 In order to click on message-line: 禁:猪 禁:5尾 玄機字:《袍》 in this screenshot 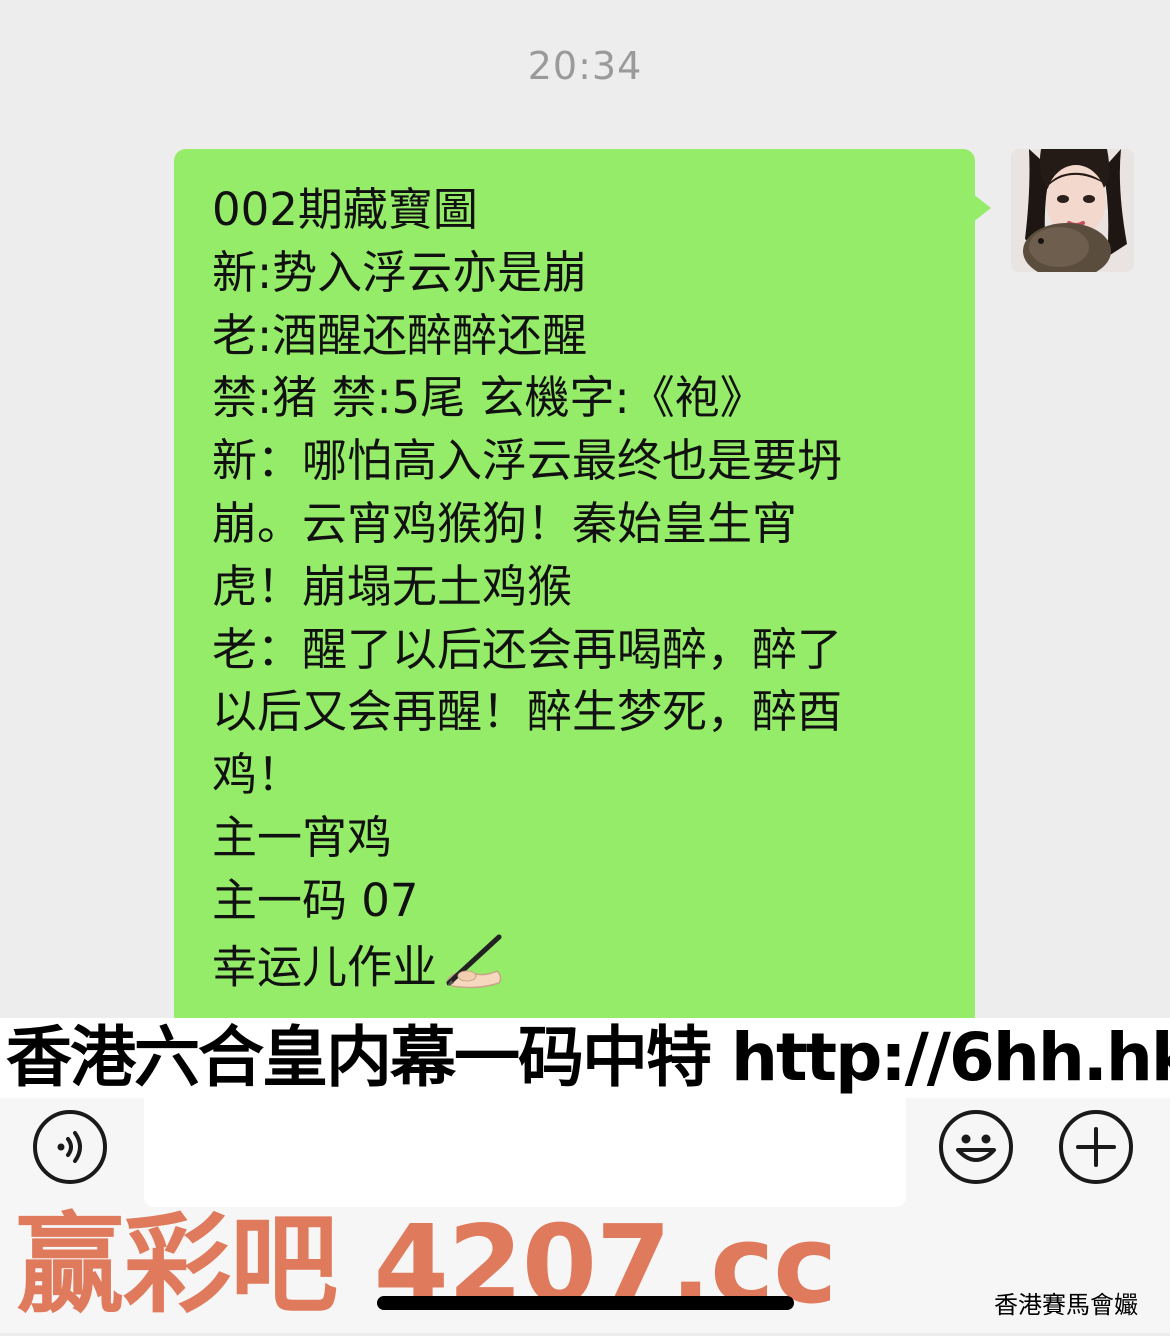, I will do `click(488, 398)`.